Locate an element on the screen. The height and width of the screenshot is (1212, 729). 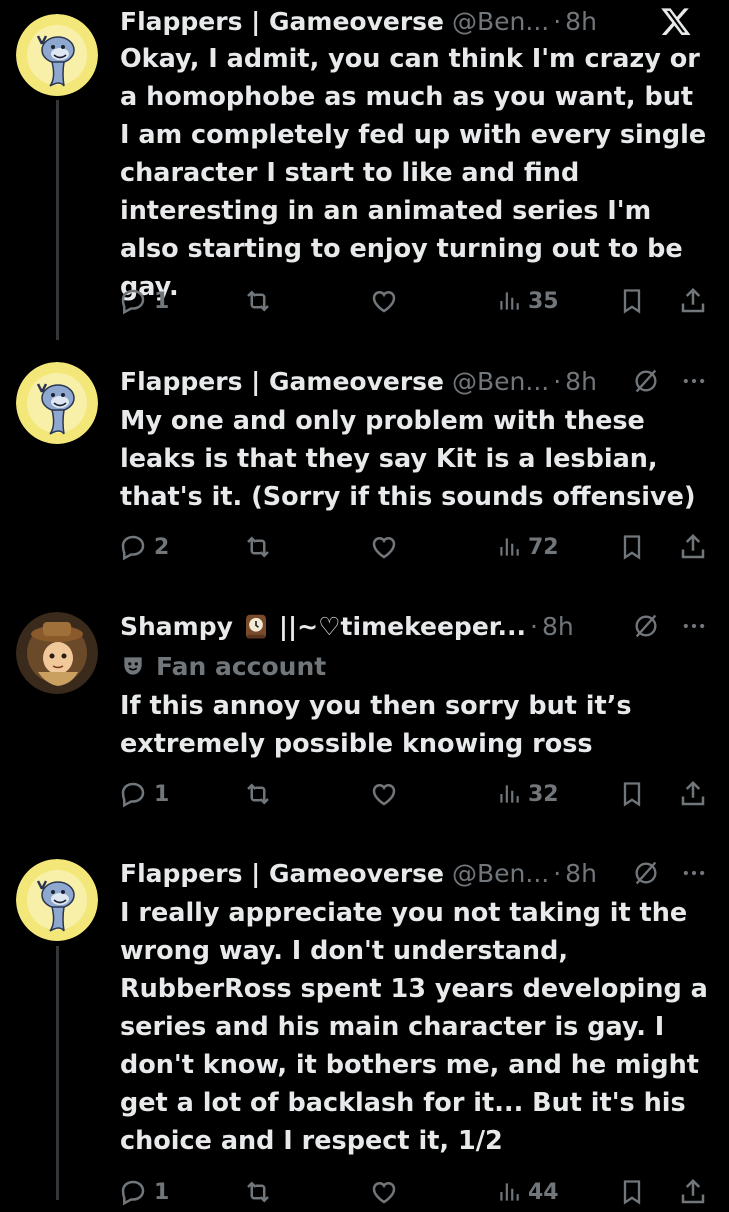
views-button: 32 is located at coordinates (527, 794).